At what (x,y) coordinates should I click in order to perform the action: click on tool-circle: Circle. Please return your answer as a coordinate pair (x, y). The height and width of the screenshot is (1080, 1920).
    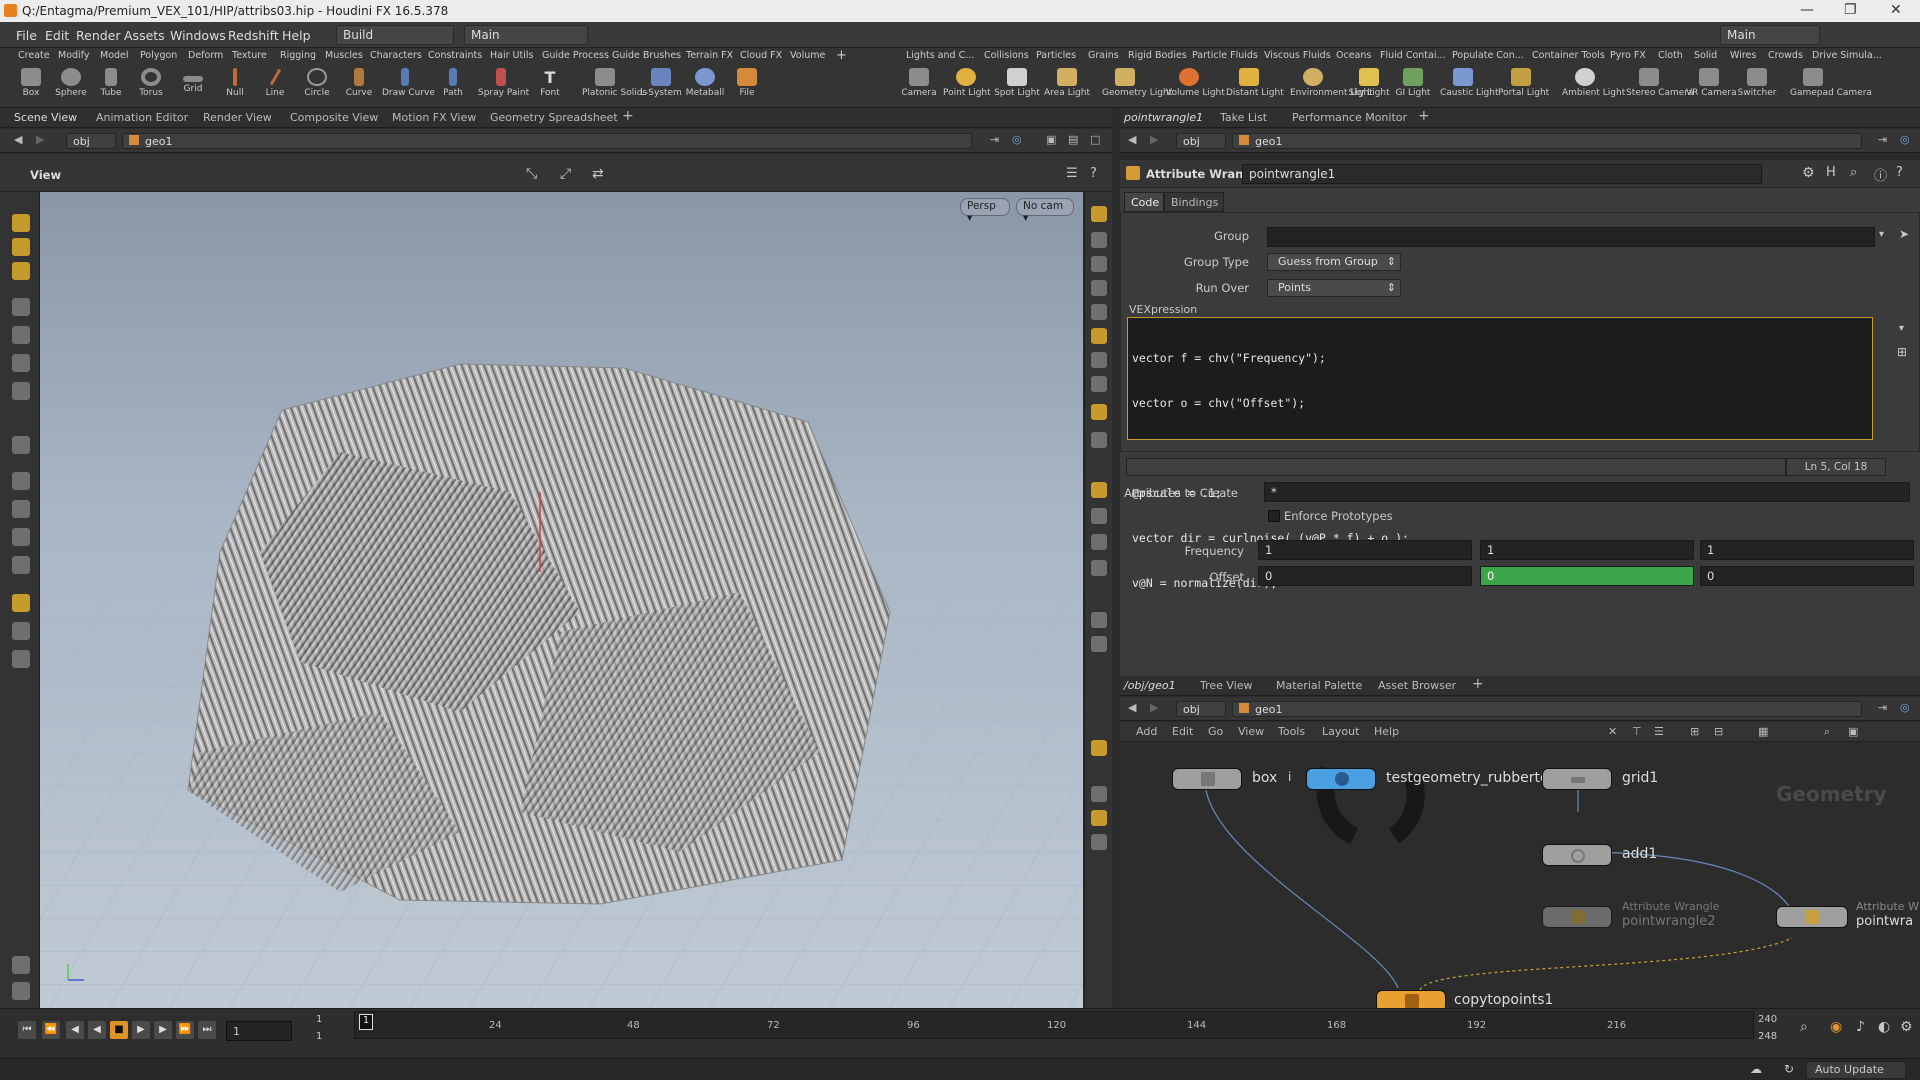
    Looking at the image, I should click on (317, 88).